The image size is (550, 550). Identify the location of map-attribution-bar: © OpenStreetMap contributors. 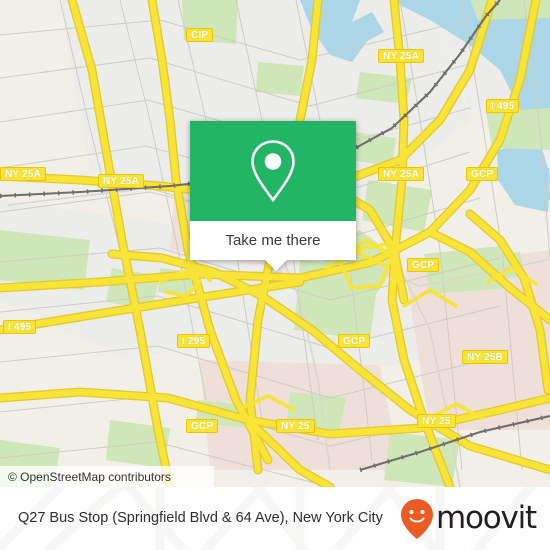
(107, 476).